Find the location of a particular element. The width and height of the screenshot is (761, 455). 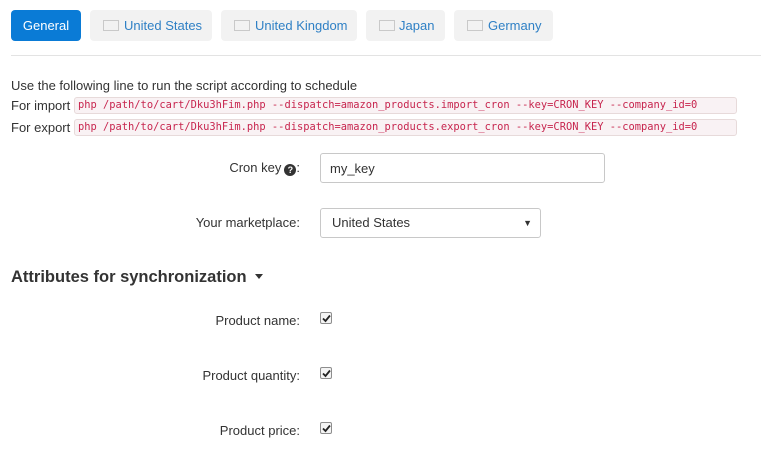

marketplace-label: Your marketplace: is located at coordinates (247, 222).